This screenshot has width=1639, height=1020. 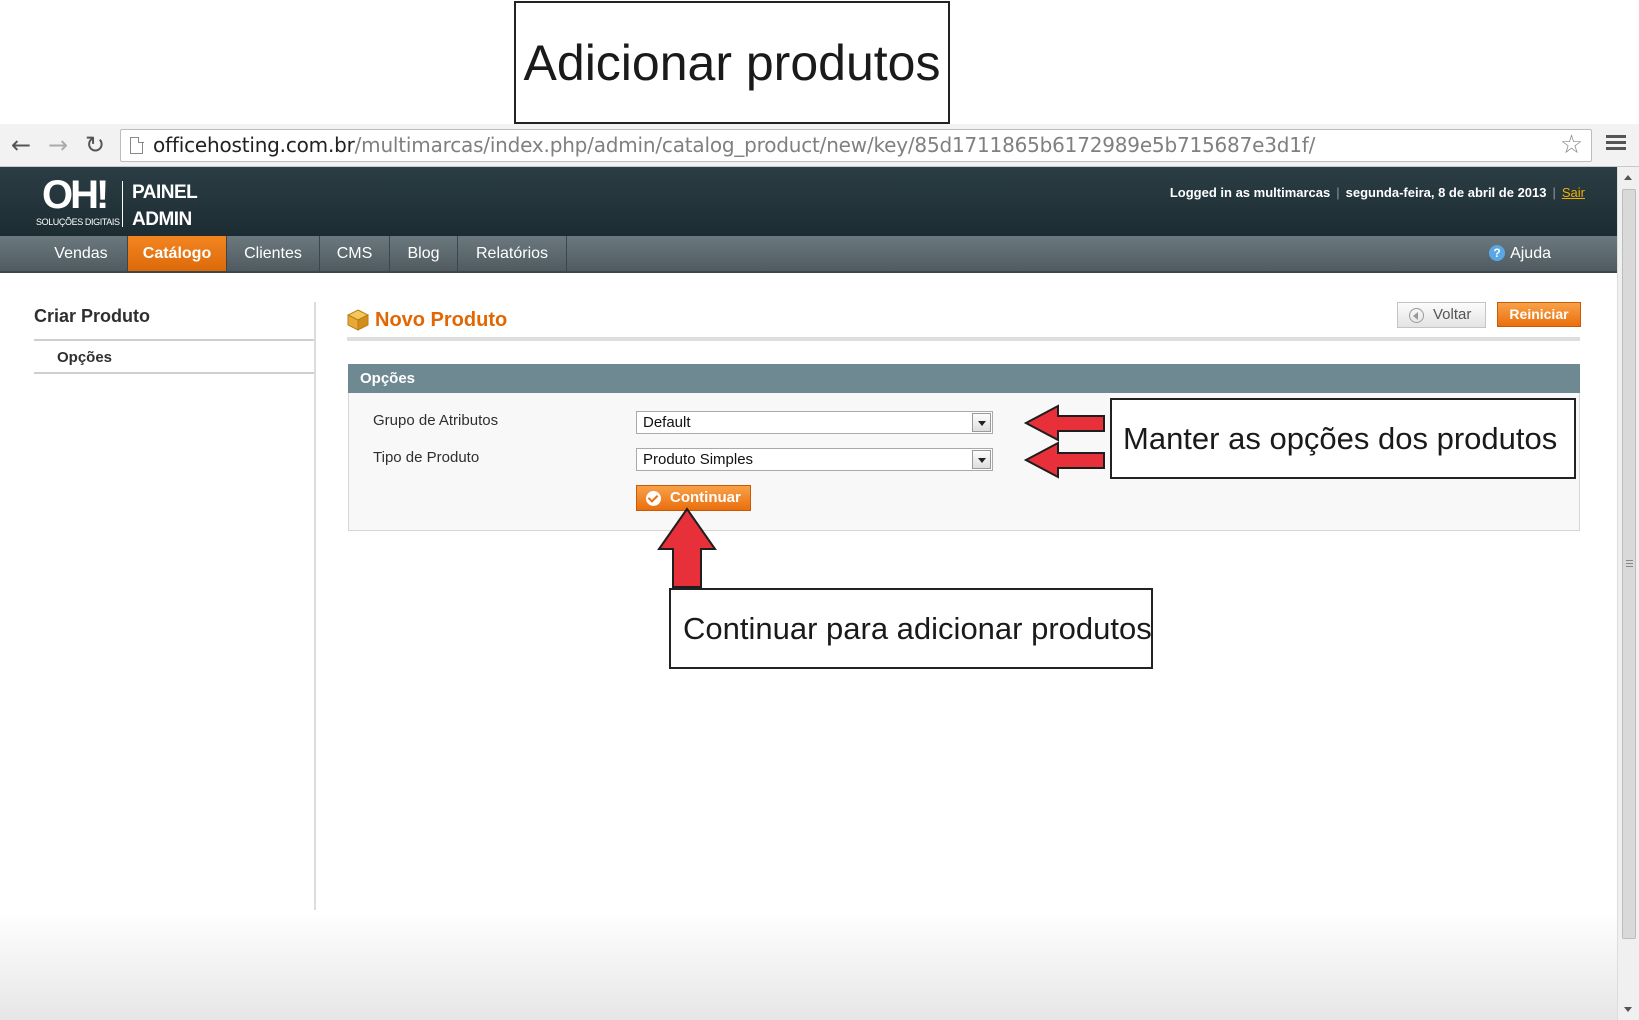 What do you see at coordinates (84, 357) in the screenshot?
I see `sidebar-item-opcoes: Opções` at bounding box center [84, 357].